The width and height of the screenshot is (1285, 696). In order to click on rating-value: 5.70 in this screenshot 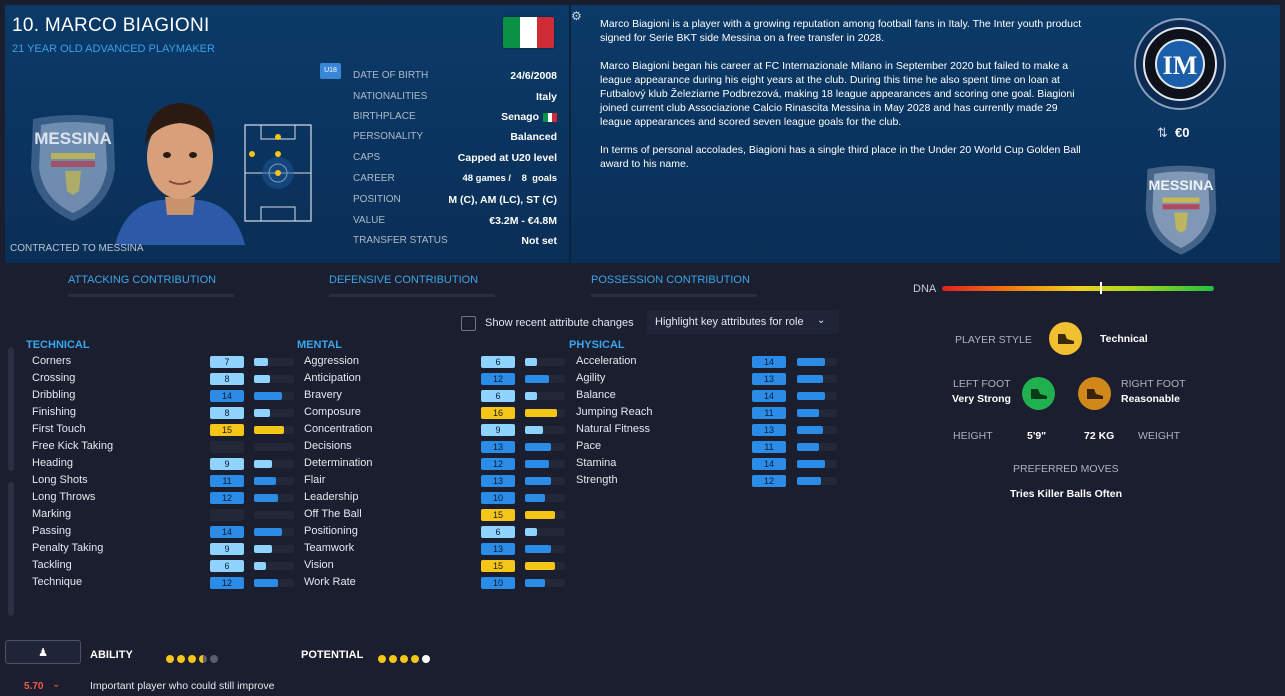, I will do `click(33, 686)`.